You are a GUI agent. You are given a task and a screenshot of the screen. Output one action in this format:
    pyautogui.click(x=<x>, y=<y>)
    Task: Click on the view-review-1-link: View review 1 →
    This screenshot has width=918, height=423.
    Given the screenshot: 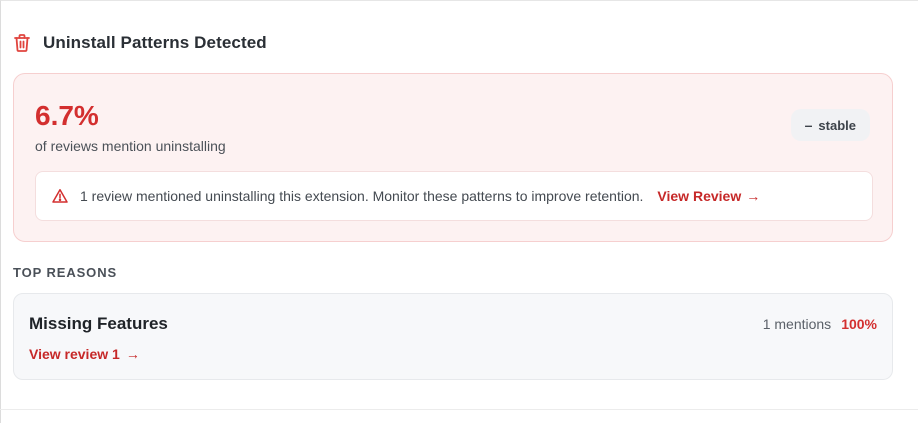 What is the action you would take?
    pyautogui.click(x=84, y=354)
    